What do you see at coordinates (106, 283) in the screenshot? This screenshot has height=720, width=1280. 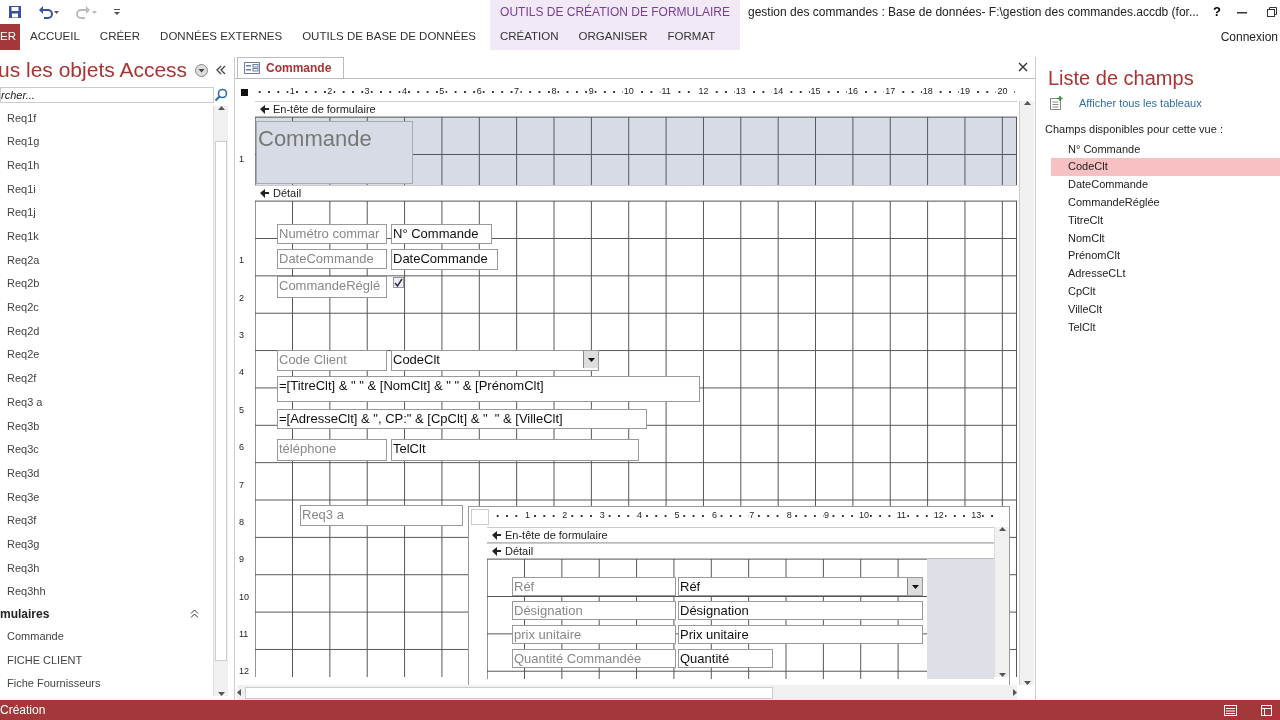 I see `nav-item: Req2b` at bounding box center [106, 283].